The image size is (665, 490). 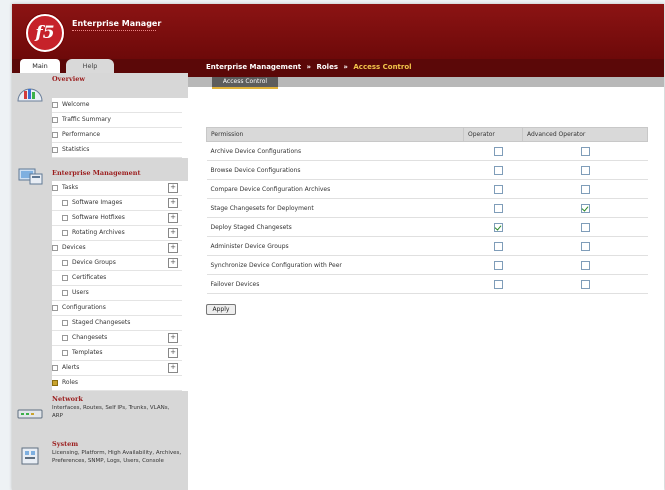 I want to click on table-row: Archive Device Configurations, so click(x=427, y=151).